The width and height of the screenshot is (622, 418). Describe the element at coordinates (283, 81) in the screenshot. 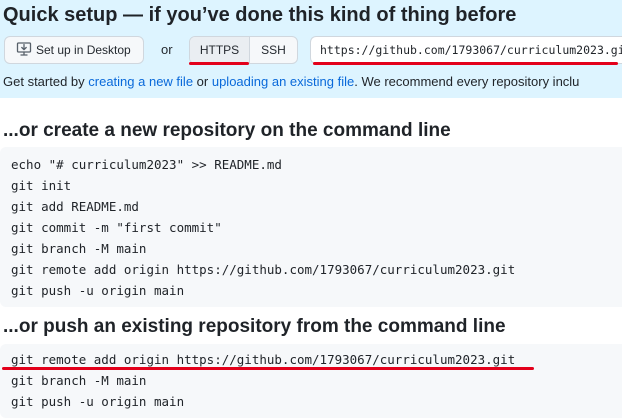

I see `upload-existing-file-link: uploading an existing file` at that location.